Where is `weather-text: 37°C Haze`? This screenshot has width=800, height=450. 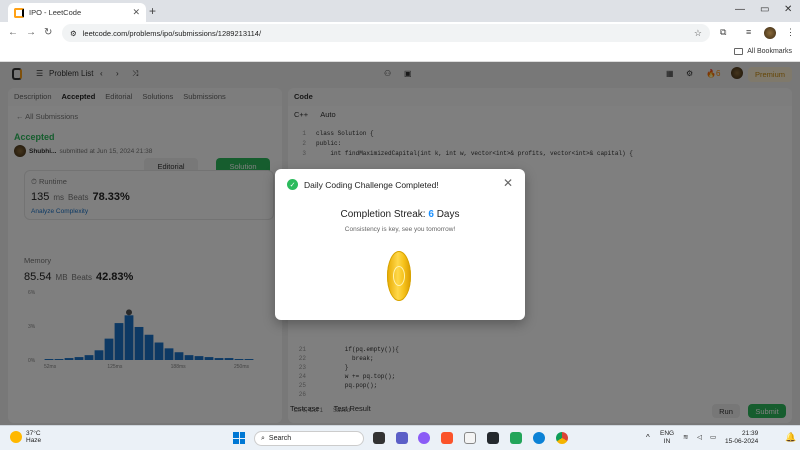
weather-text: 37°C Haze is located at coordinates (33, 437).